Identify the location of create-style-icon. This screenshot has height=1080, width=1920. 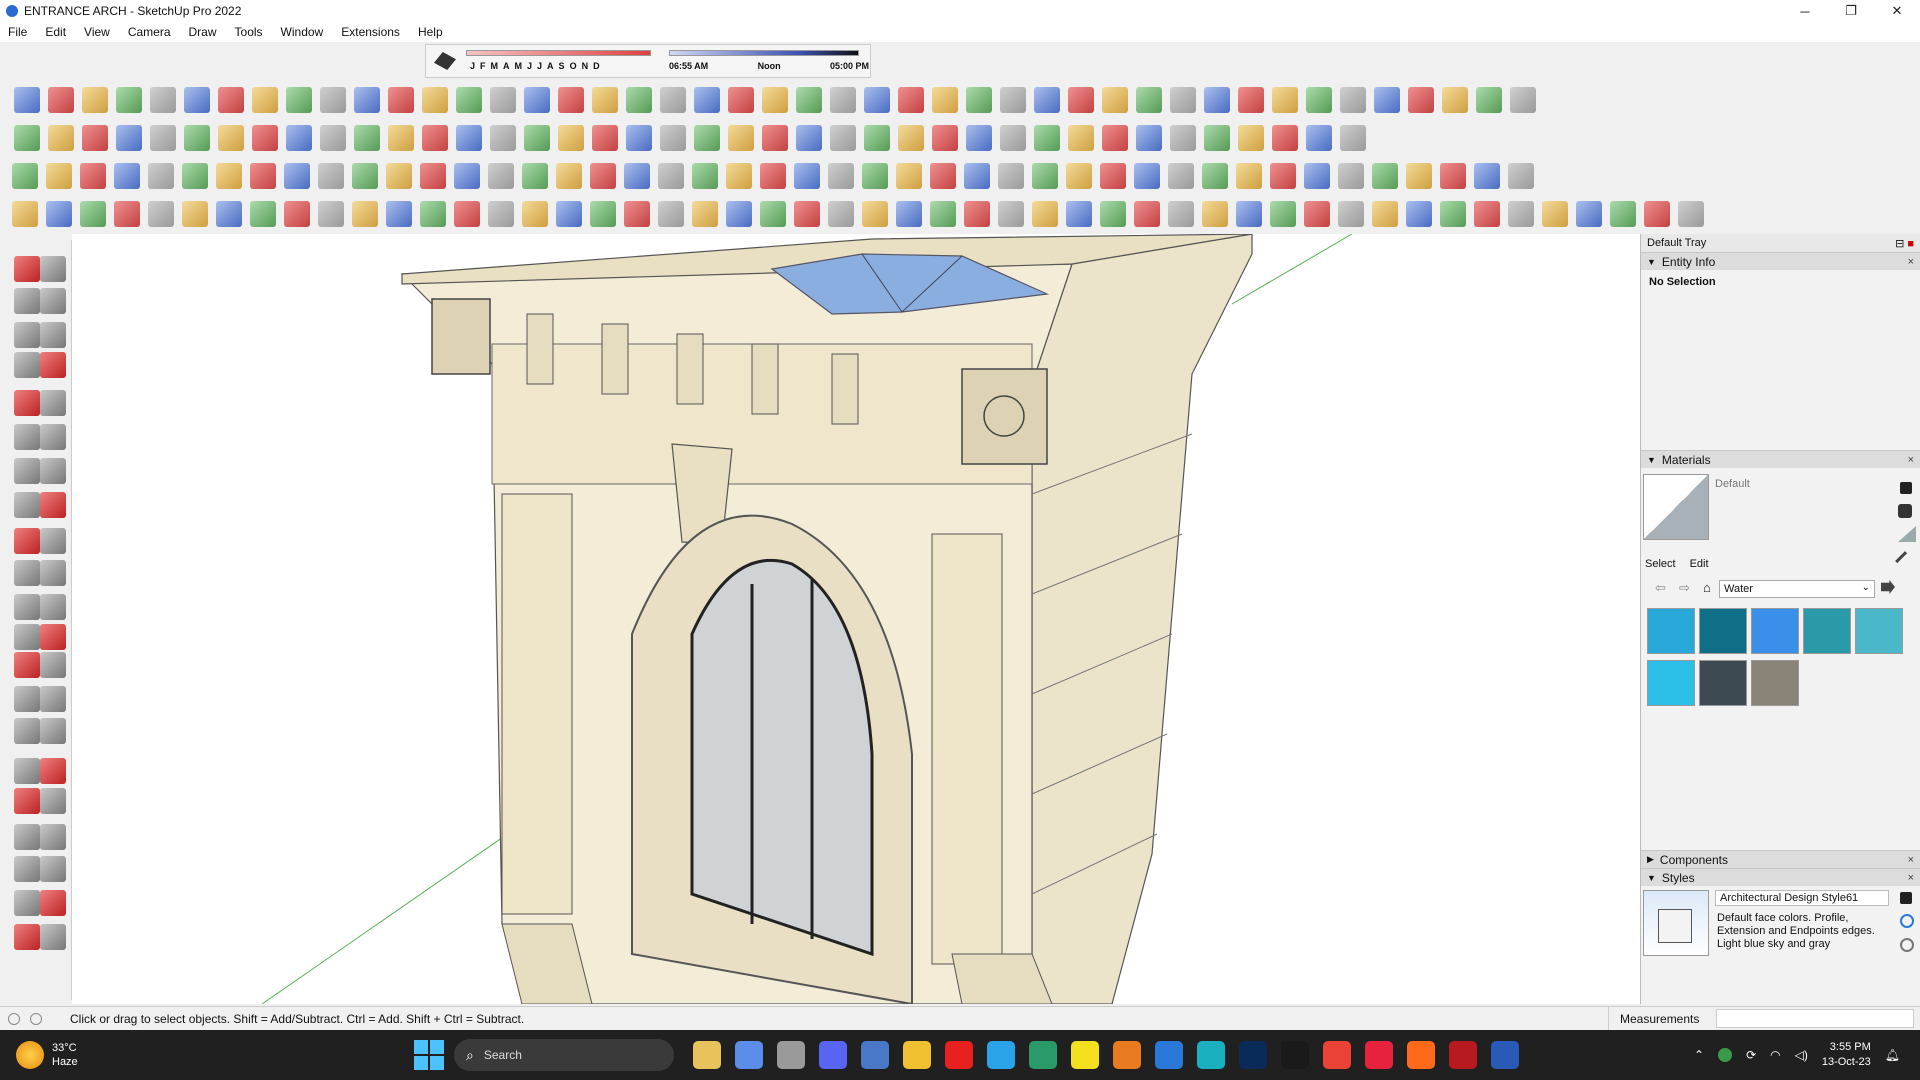
(1906, 898).